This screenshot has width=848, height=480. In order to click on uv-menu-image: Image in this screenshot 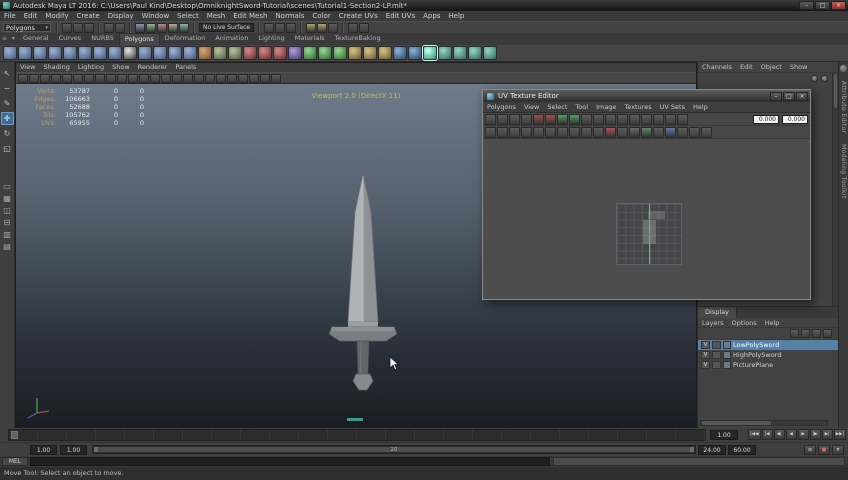, I will do `click(606, 107)`.